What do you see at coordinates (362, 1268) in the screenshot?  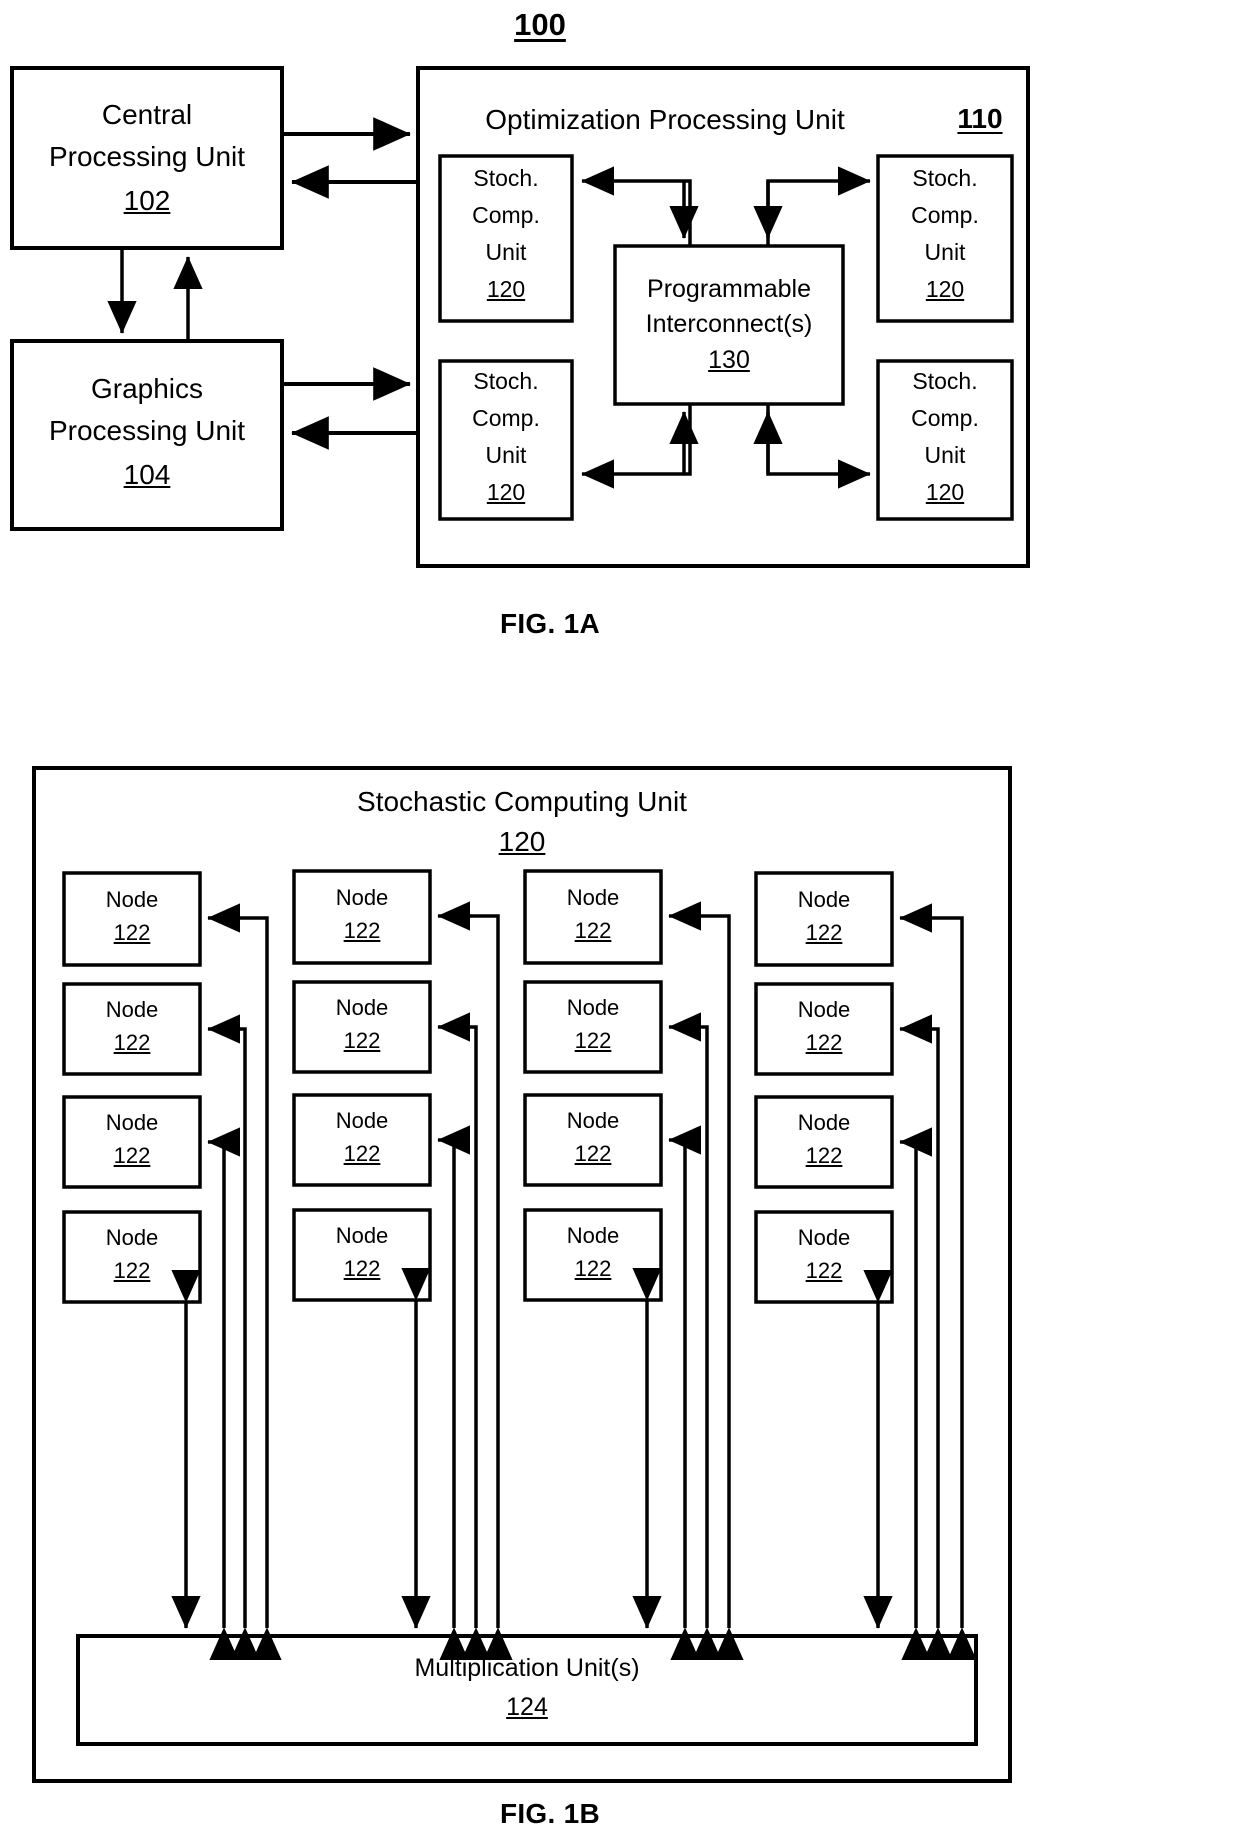 I see `node-ref-r4c2: 122` at bounding box center [362, 1268].